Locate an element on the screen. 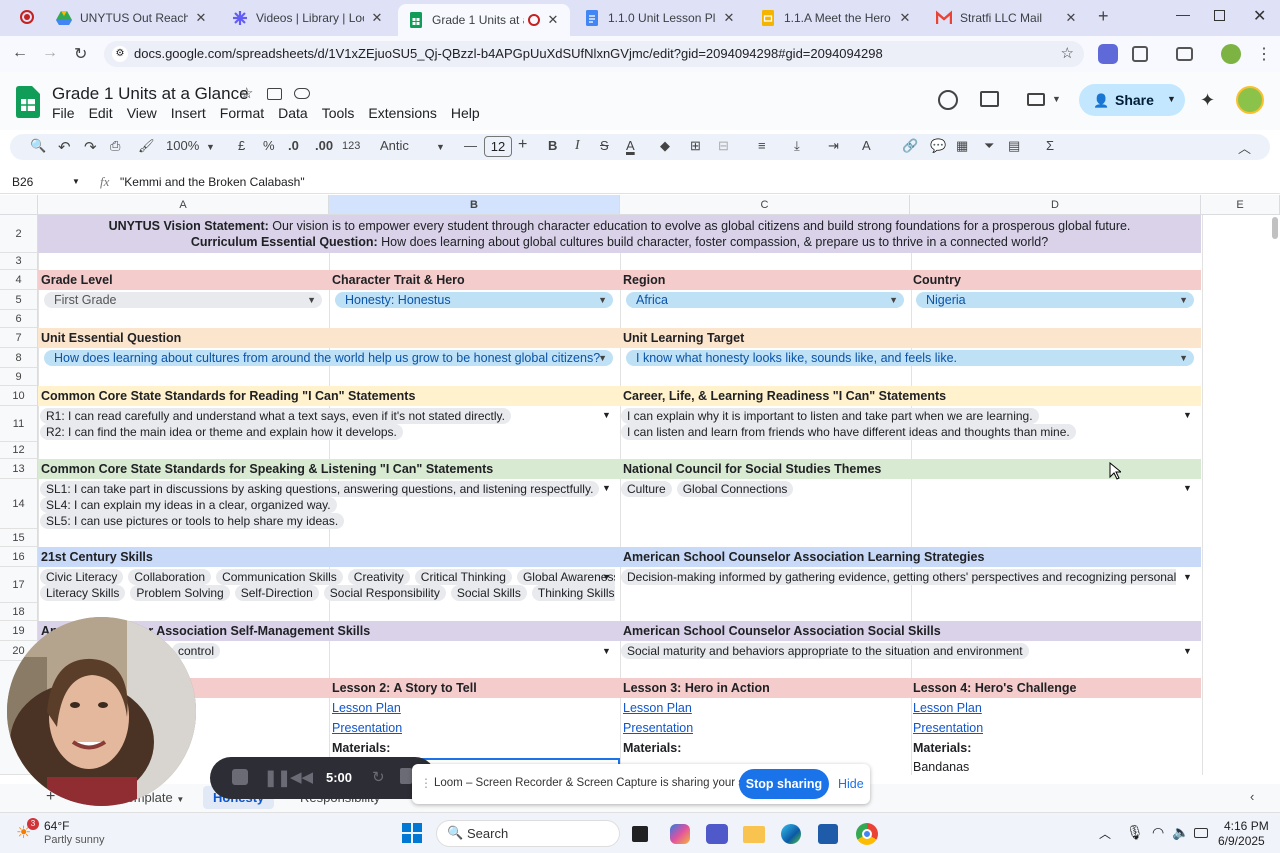 This screenshot has width=1280, height=853. row-header: 4 is located at coordinates (19, 280).